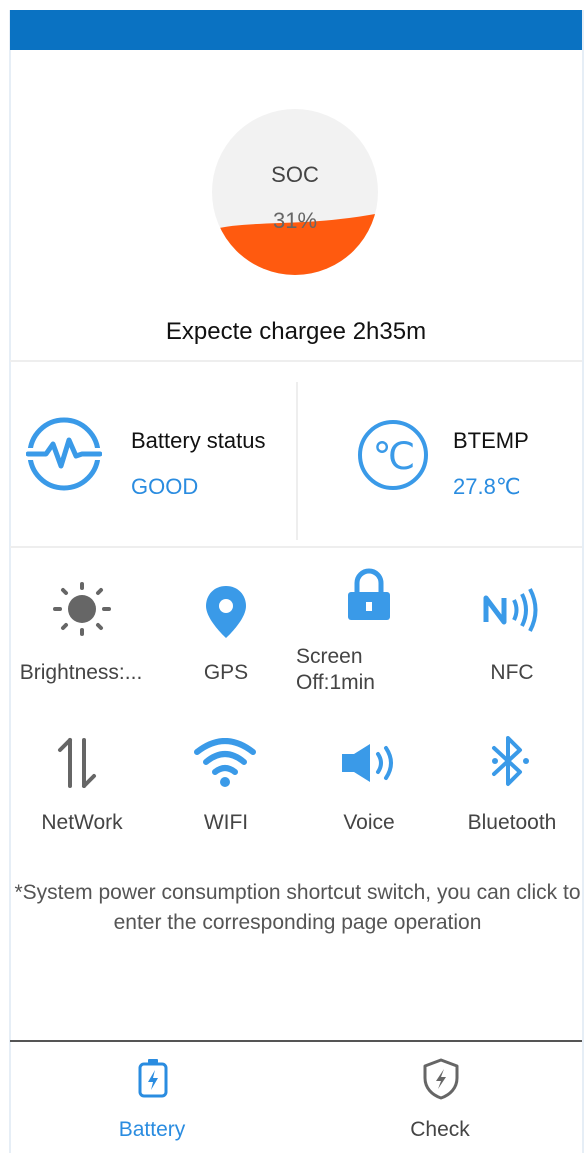 This screenshot has width=585, height=1153. Describe the element at coordinates (292, 5) in the screenshot. I see `status-bar-area` at that location.